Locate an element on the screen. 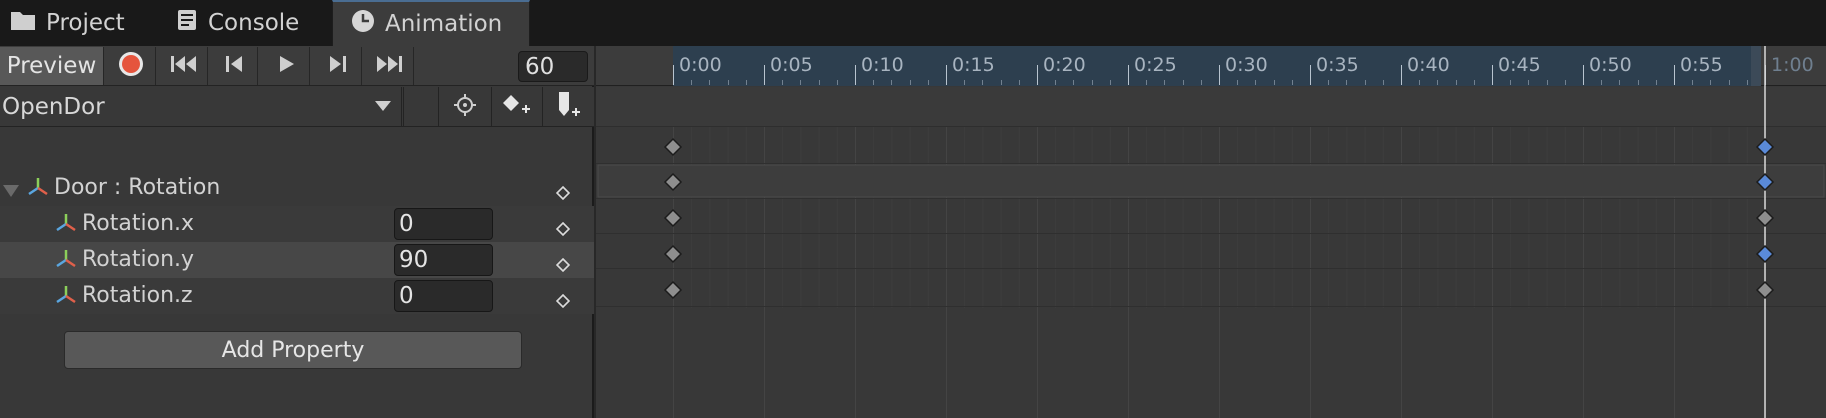 The height and width of the screenshot is (418, 1826). last-keyframe-button is located at coordinates (389, 66).